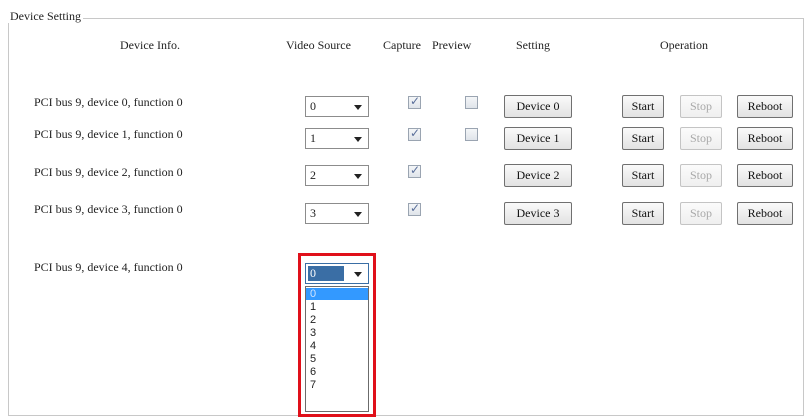  Describe the element at coordinates (402, 45) in the screenshot. I see `header-capture: Capture` at that location.